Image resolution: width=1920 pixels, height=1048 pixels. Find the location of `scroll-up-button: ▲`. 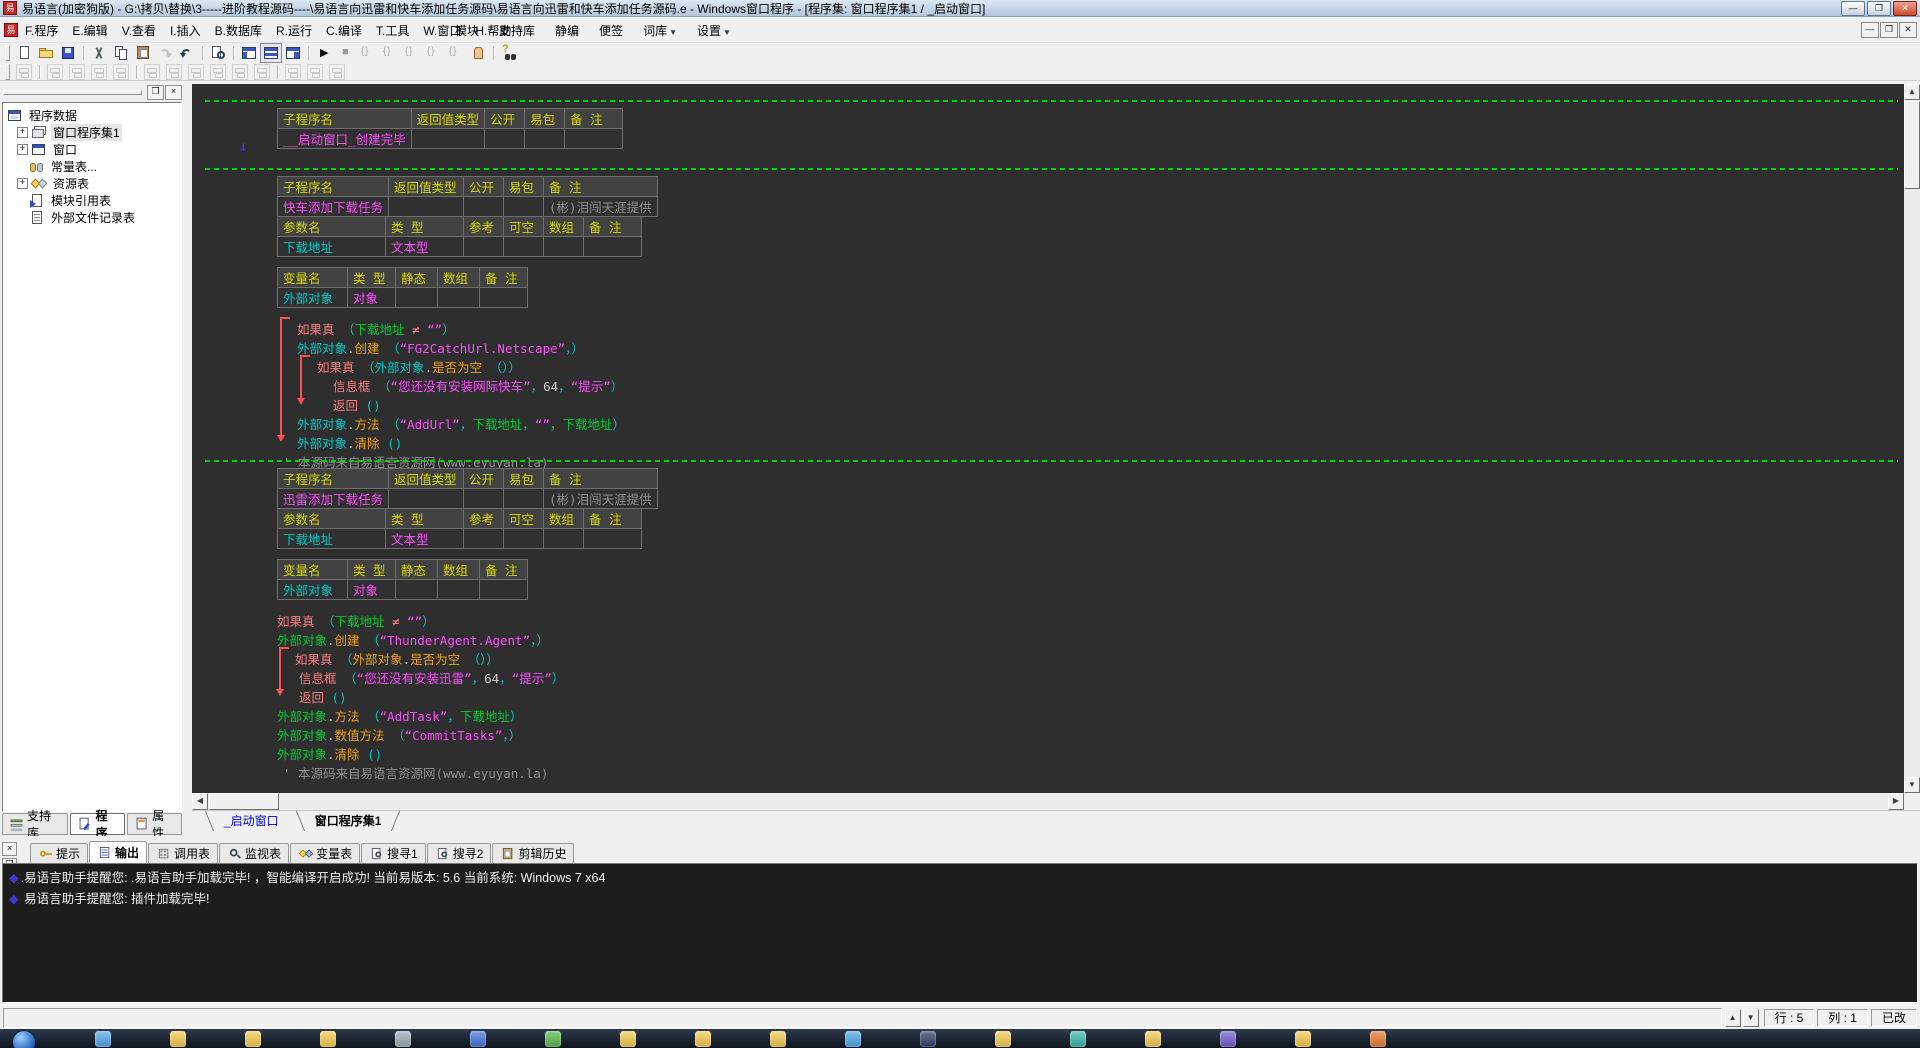

scroll-up-button: ▲ is located at coordinates (1912, 92).